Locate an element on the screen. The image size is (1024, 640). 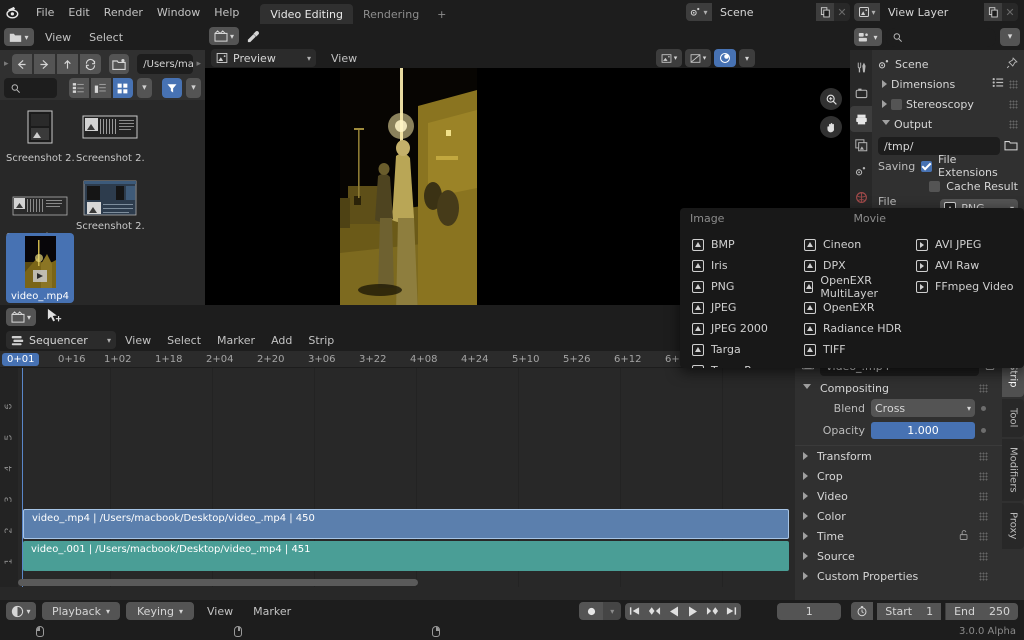
eyedropper-icon is located at coordinates (253, 36).